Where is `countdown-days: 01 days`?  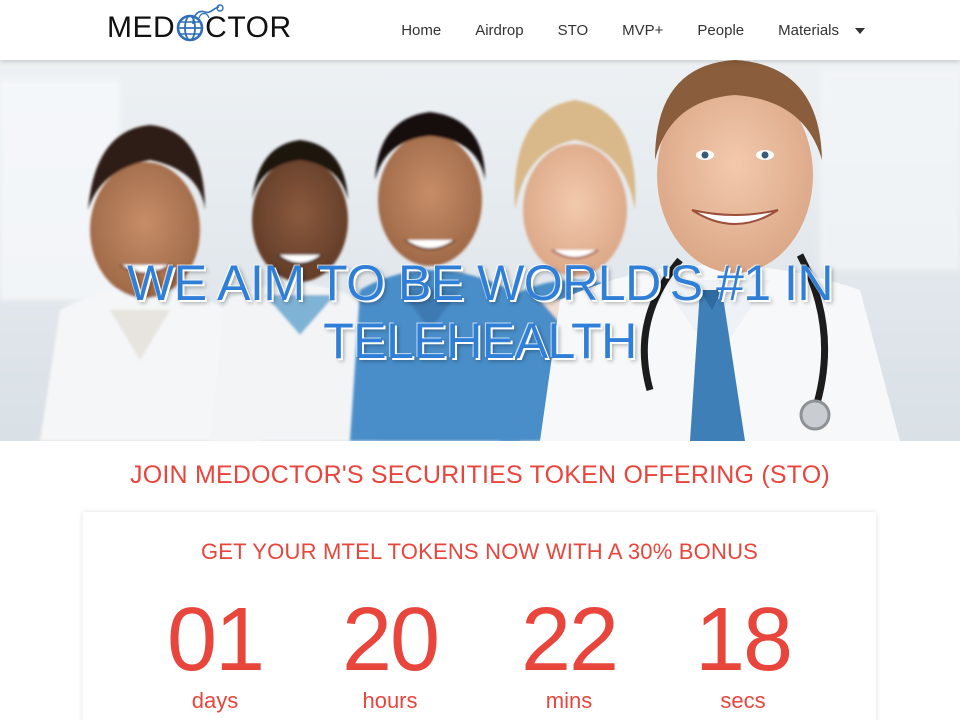 countdown-days: 01 days is located at coordinates (215, 653).